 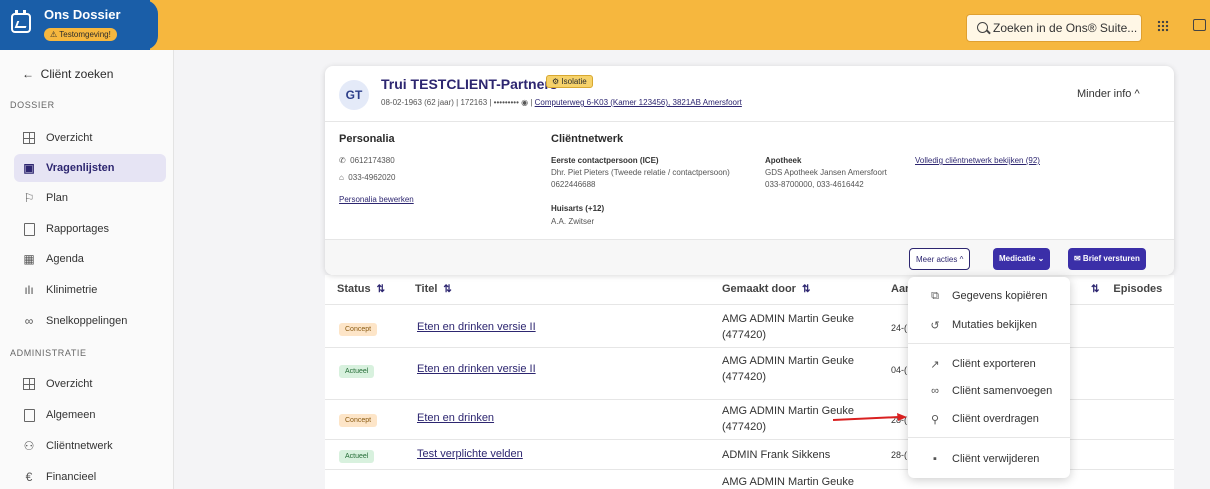 I want to click on sidebar-item-admin-overzicht: Overzicht, so click(x=57, y=384).